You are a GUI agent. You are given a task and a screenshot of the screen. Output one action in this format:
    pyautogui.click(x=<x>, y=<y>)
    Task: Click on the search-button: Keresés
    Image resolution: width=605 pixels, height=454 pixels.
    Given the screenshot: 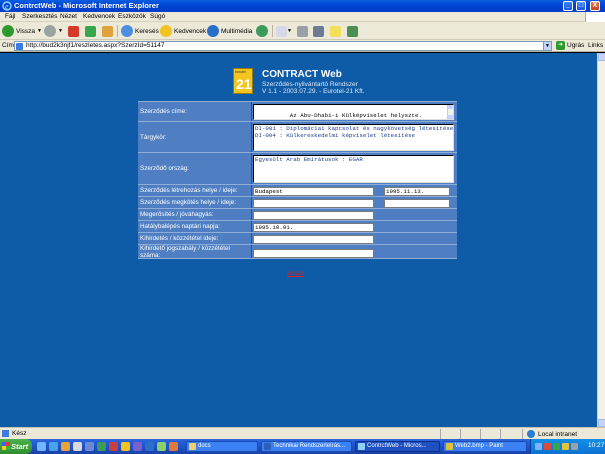 What is the action you would take?
    pyautogui.click(x=140, y=31)
    